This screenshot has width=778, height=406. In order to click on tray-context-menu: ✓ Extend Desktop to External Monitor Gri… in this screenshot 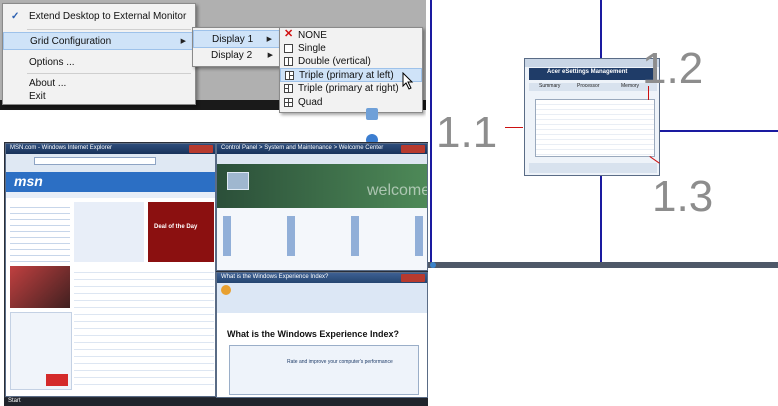, I will do `click(99, 54)`.